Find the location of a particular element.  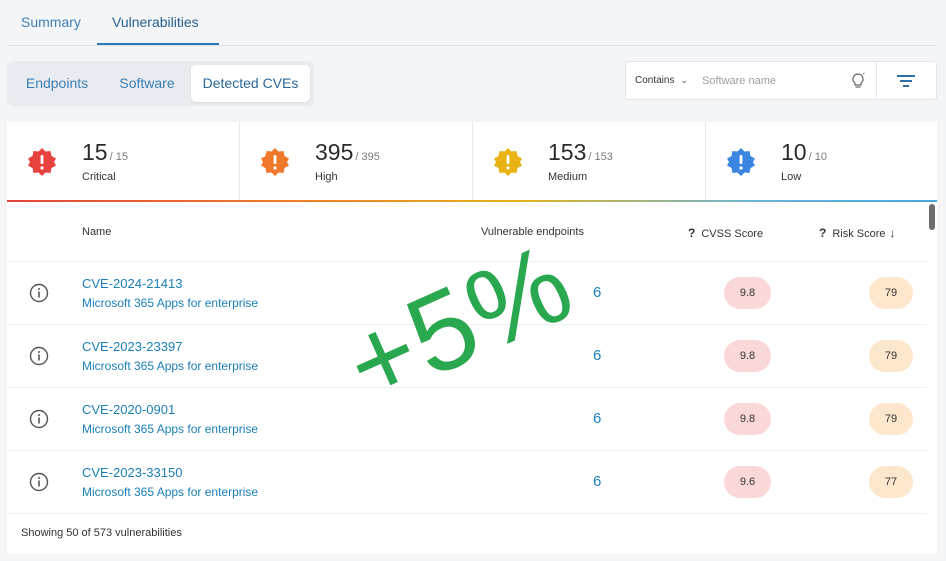

severity-total: / 15 is located at coordinates (118, 157).